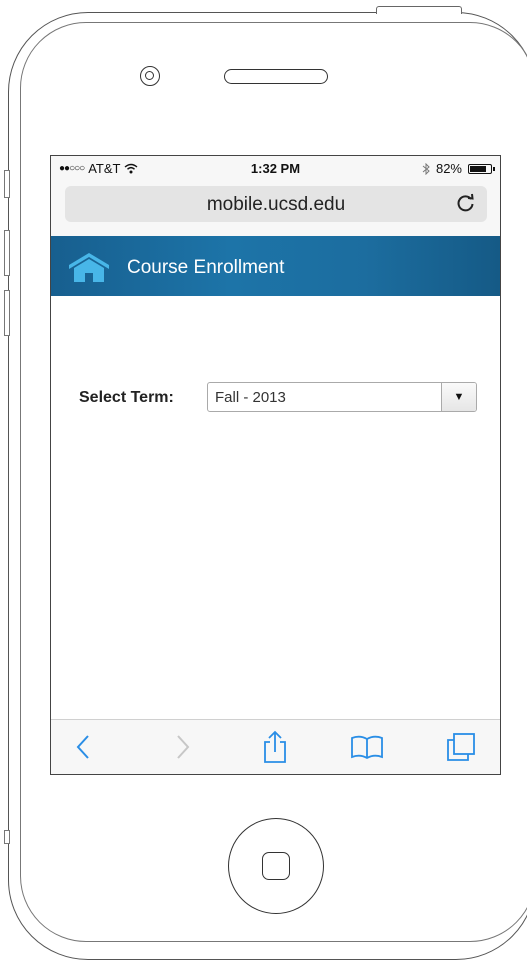 The image size is (527, 963). Describe the element at coordinates (419, 10) in the screenshot. I see `power-button` at that location.